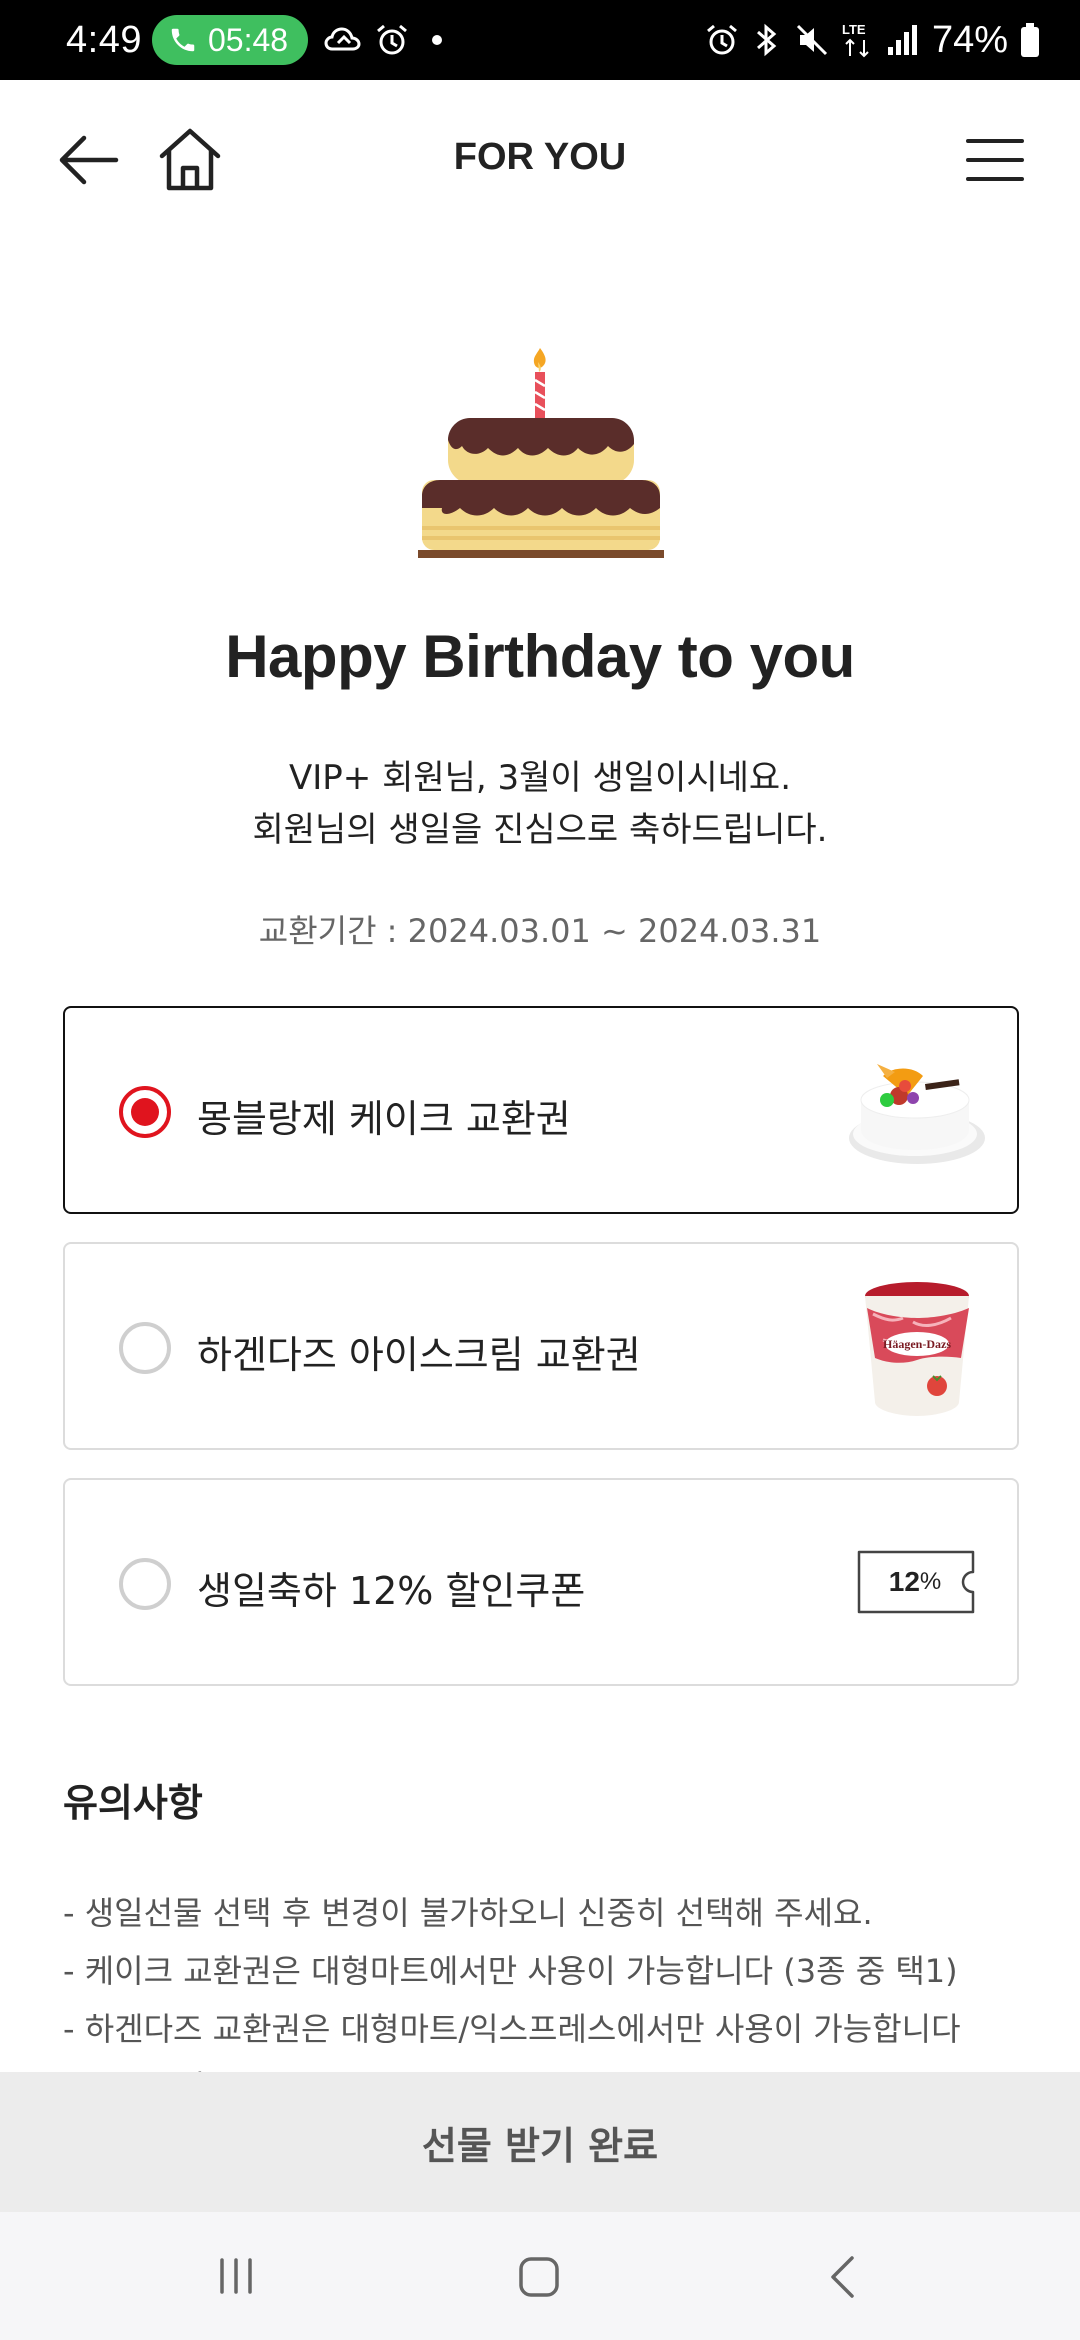 The width and height of the screenshot is (1080, 2340). Describe the element at coordinates (104, 39) in the screenshot. I see `status-time: 4:49` at that location.